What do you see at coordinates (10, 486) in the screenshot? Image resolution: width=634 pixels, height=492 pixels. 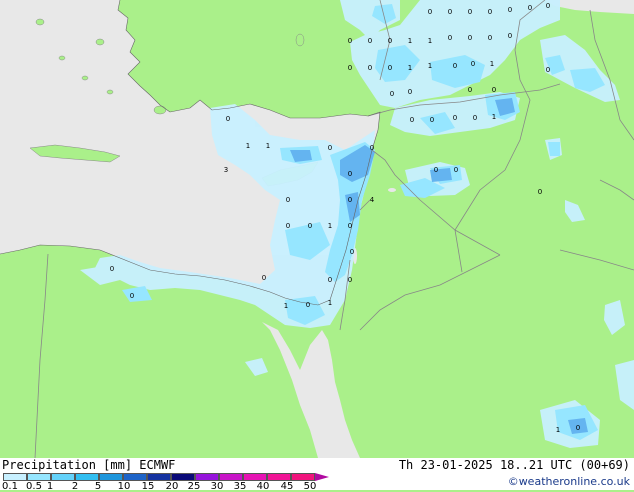 I see `scale-tick-label: 0.1` at bounding box center [10, 486].